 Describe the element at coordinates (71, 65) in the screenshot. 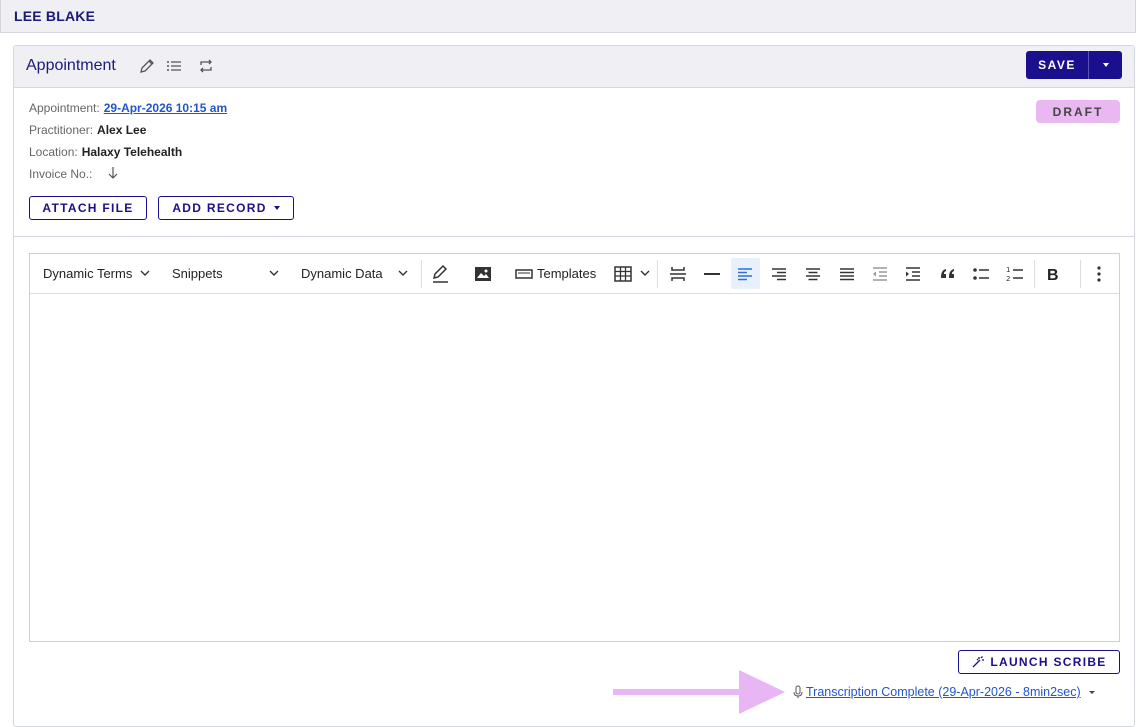

I see `appointment-title: Appointment` at that location.